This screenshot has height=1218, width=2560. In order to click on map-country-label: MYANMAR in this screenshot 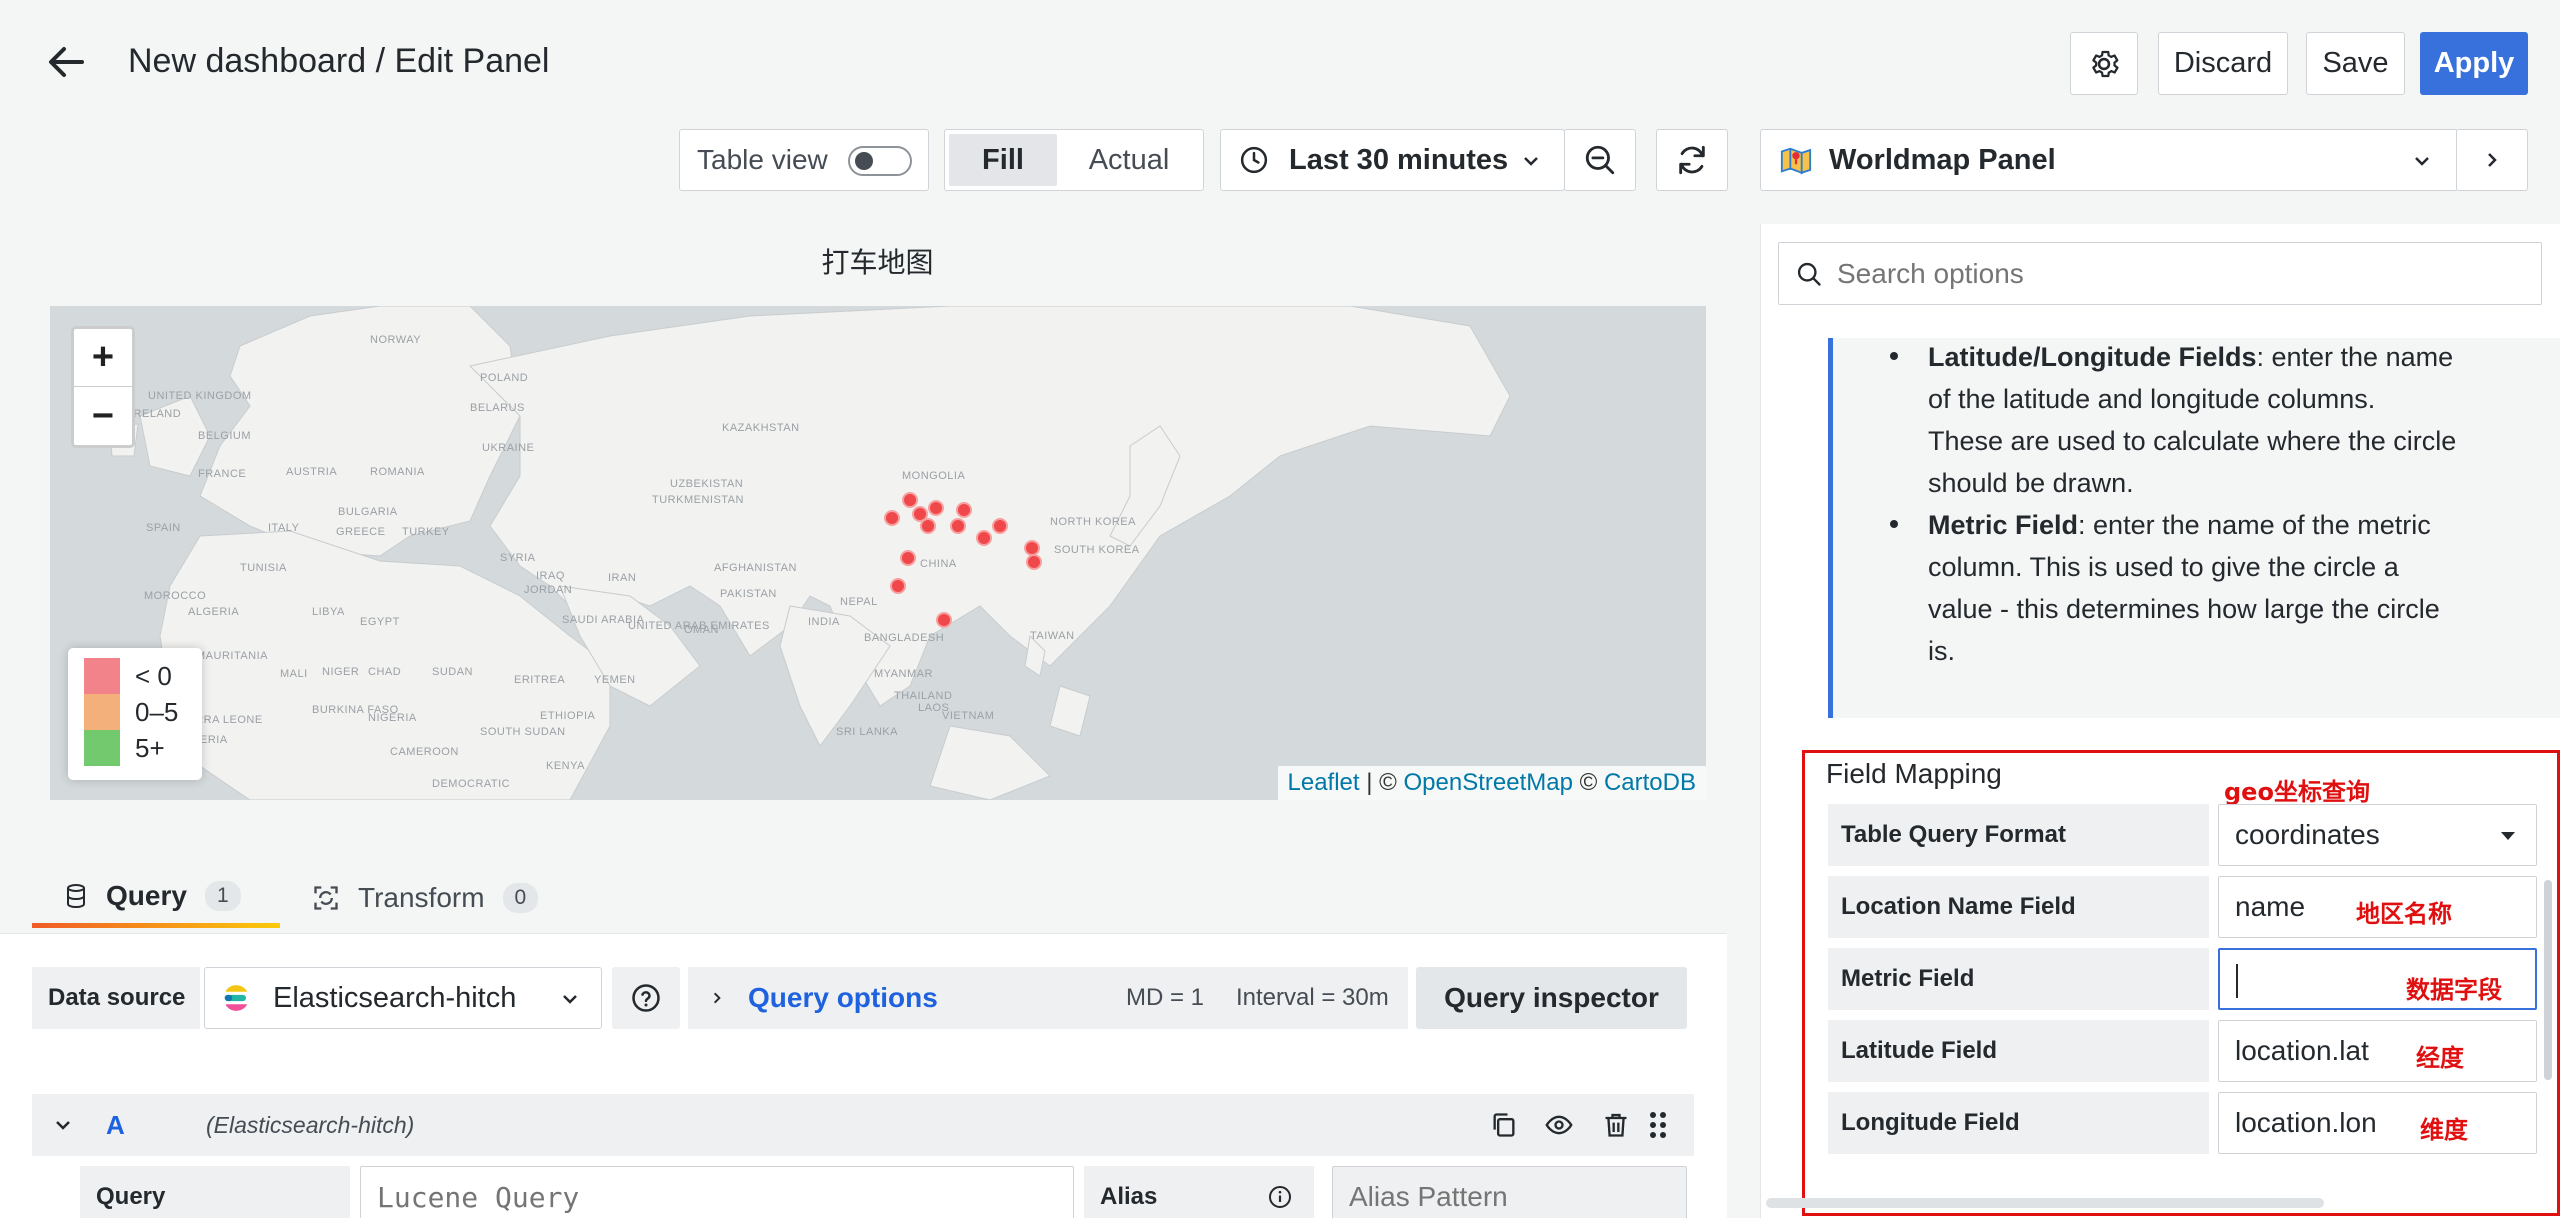, I will do `click(903, 674)`.